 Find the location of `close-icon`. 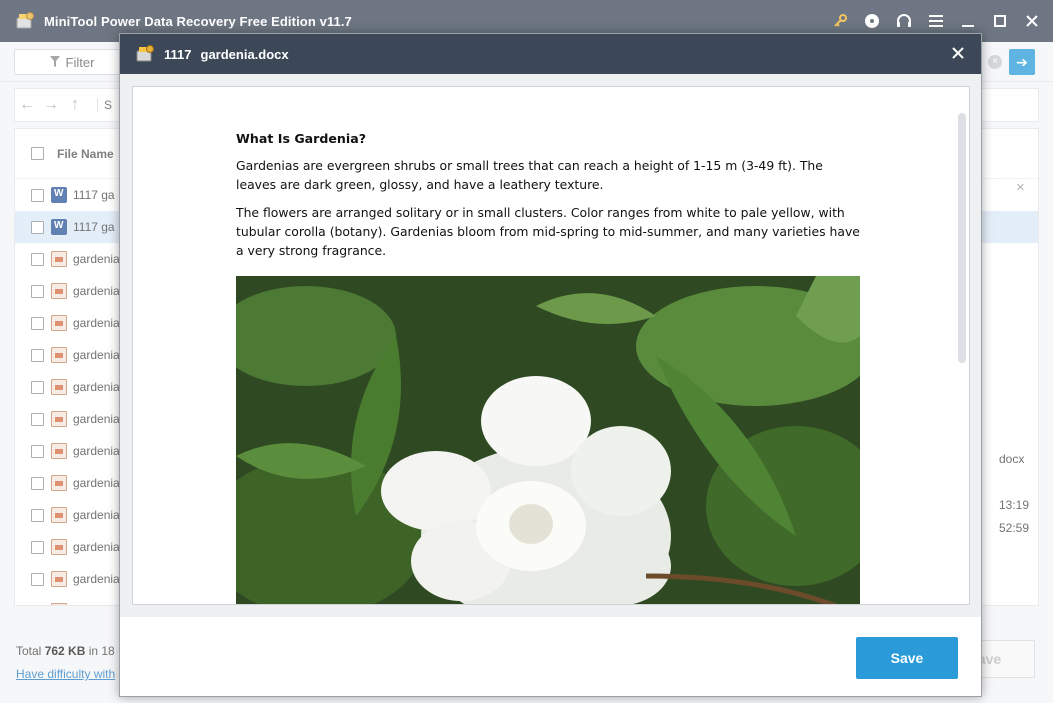

close-icon is located at coordinates (958, 53).